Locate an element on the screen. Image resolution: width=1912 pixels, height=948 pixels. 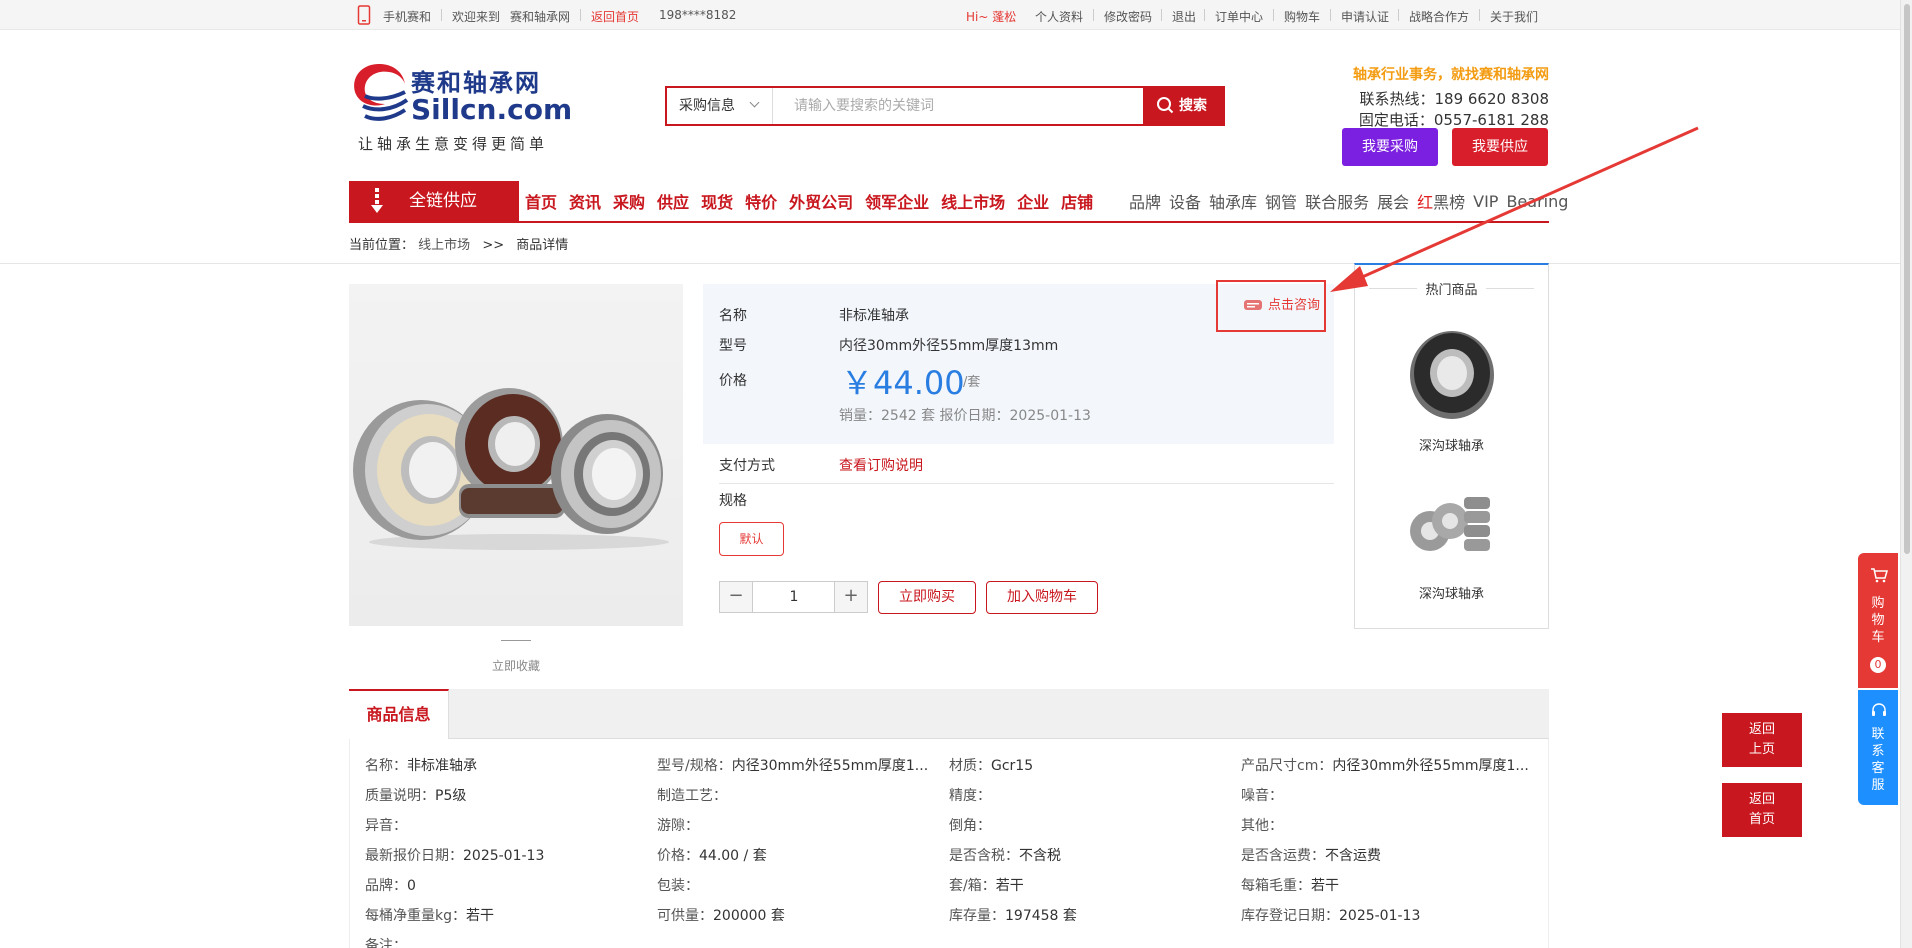
price-unit: /套 is located at coordinates (972, 382).